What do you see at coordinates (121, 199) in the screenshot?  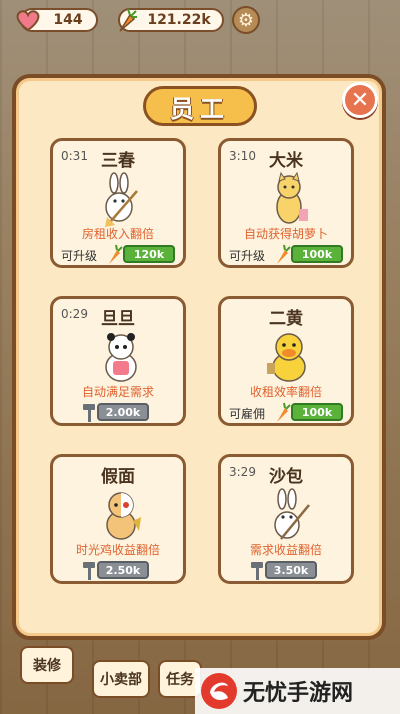 I see `rabbit-sweeper-character` at bounding box center [121, 199].